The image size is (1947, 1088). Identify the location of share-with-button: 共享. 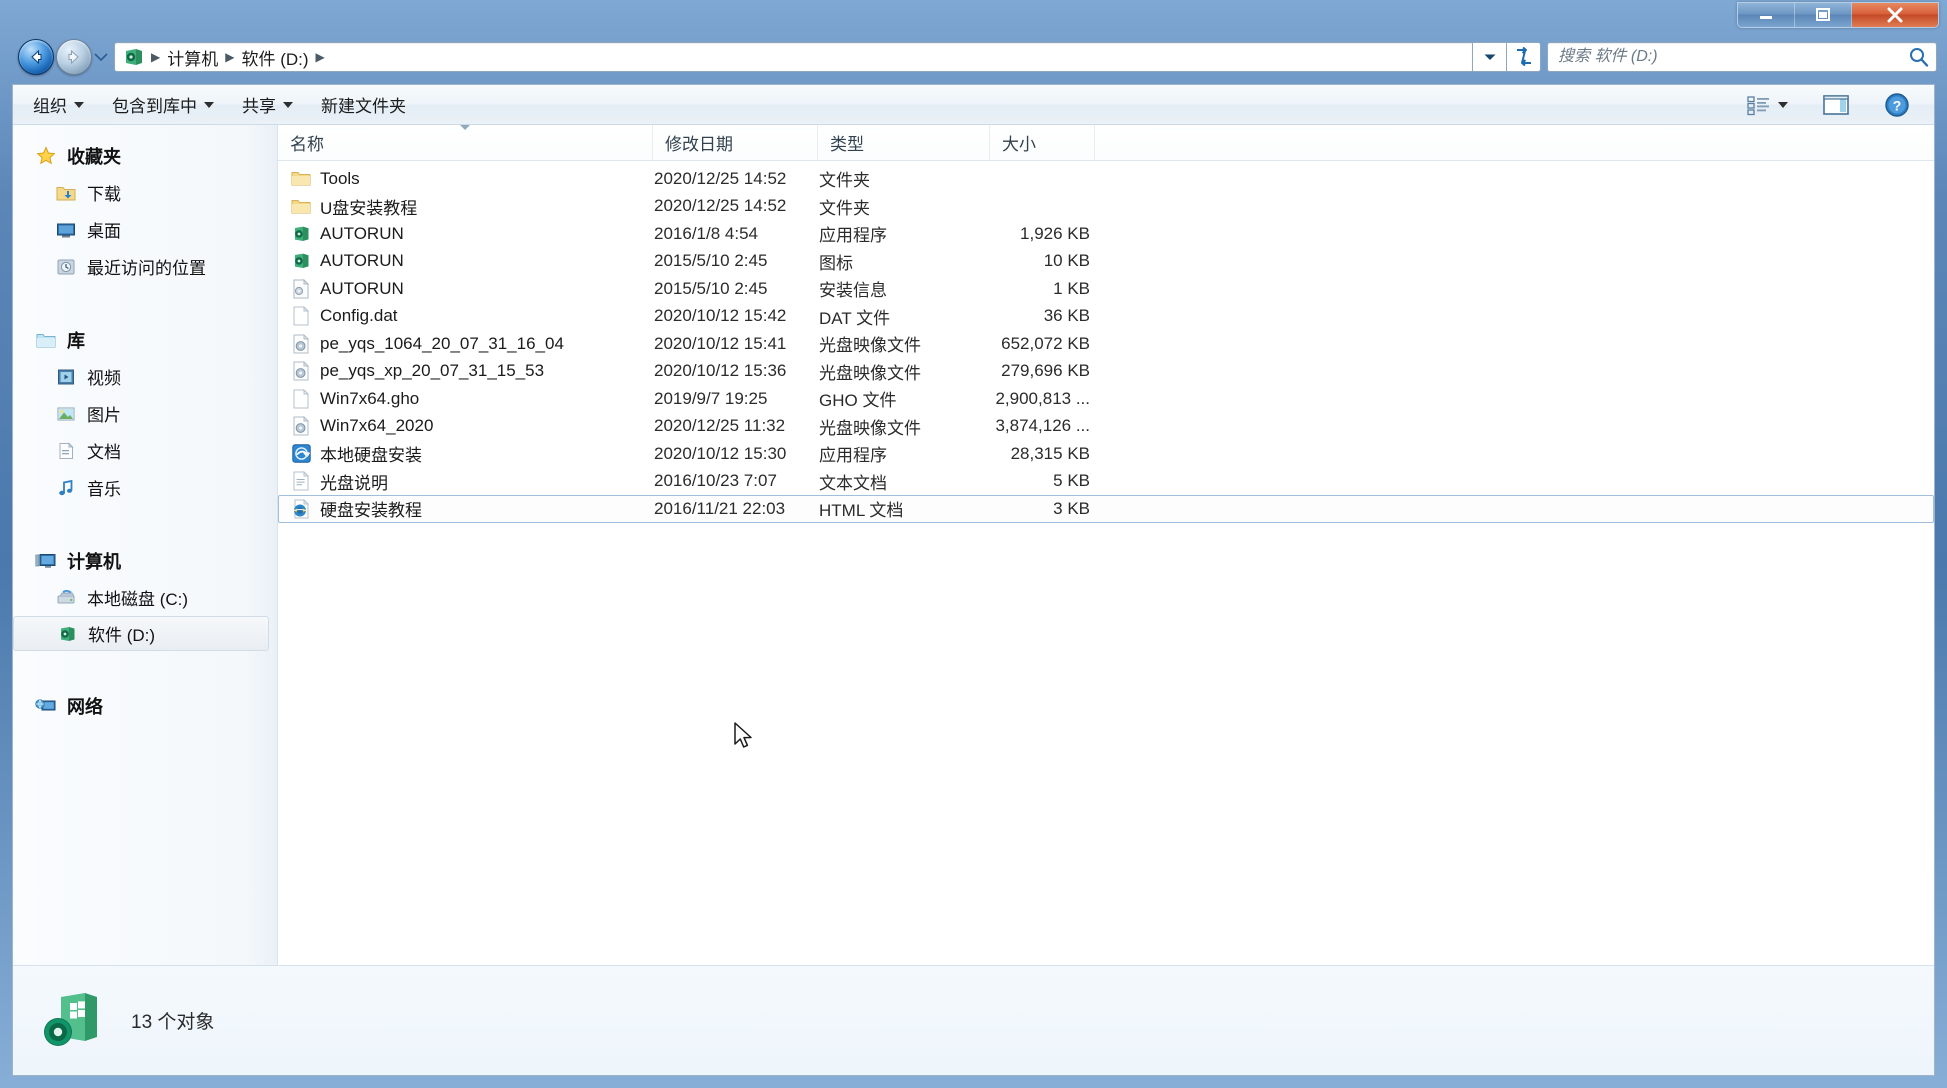
(267, 104).